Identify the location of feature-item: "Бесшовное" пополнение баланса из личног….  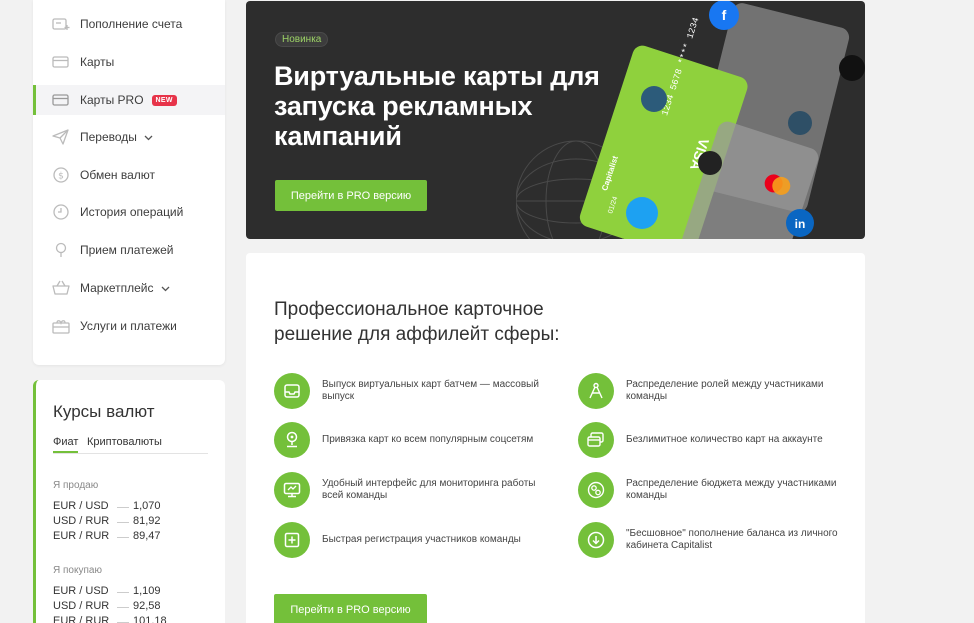
(713, 540).